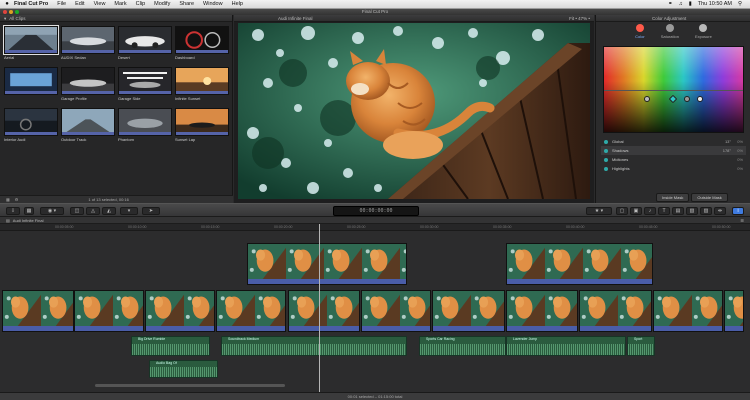 This screenshot has width=750, height=400. Describe the element at coordinates (120, 4) in the screenshot. I see `menu-mark: Mark` at that location.